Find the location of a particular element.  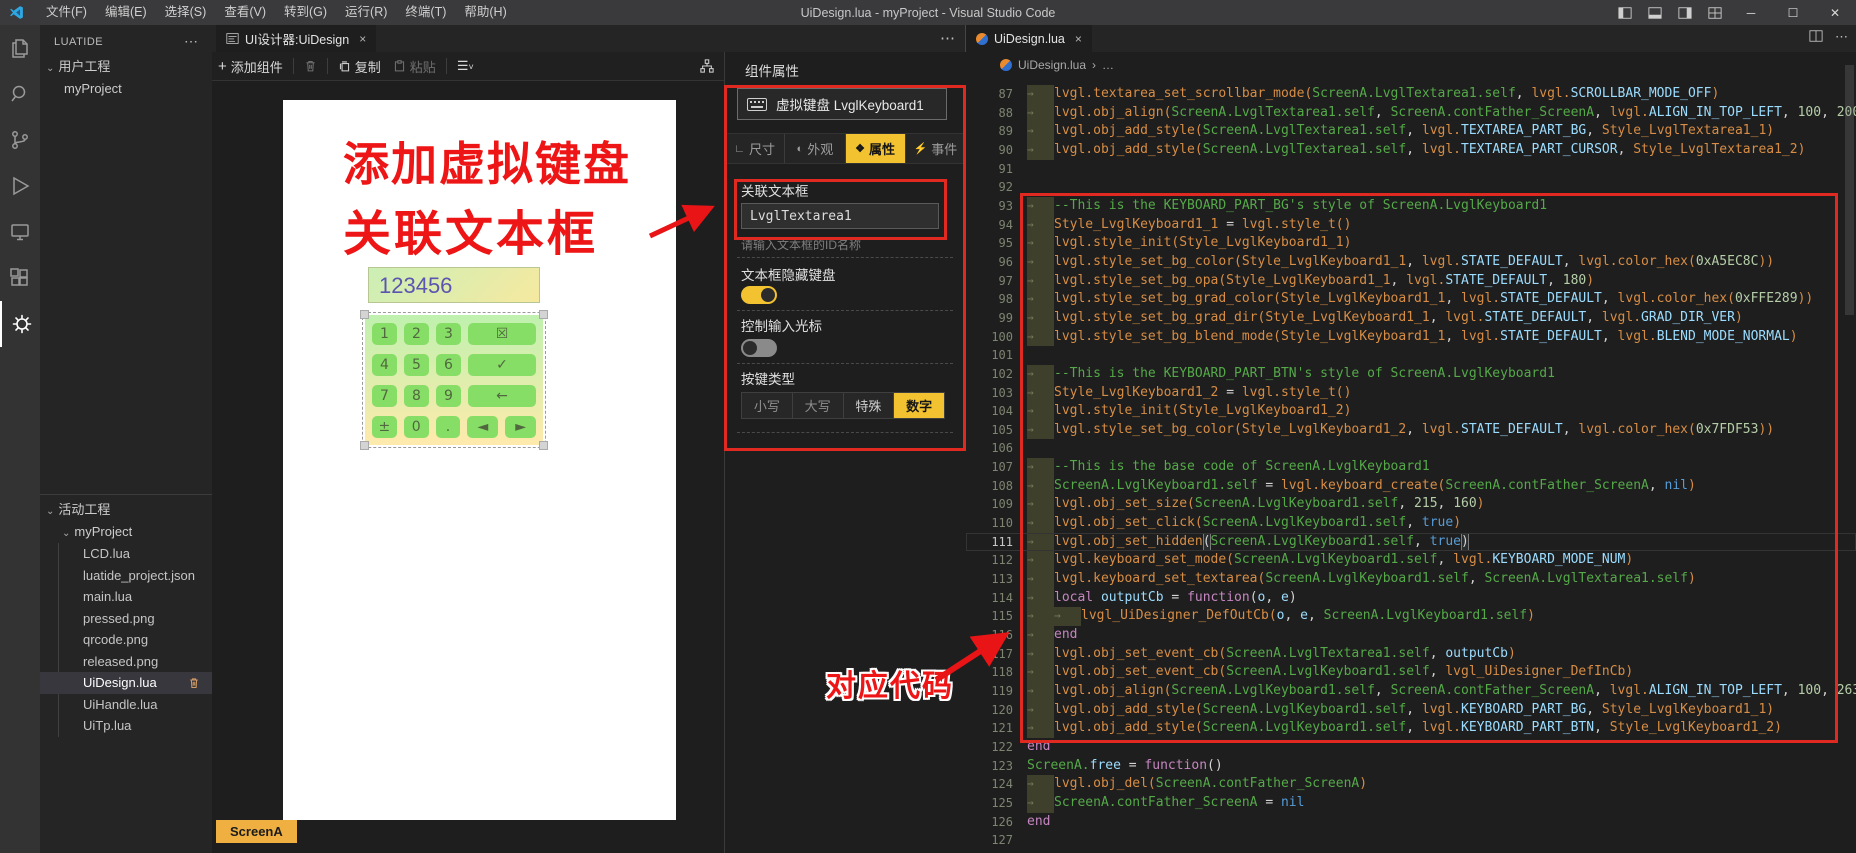

file-item: UiTp.lua is located at coordinates (126, 726).